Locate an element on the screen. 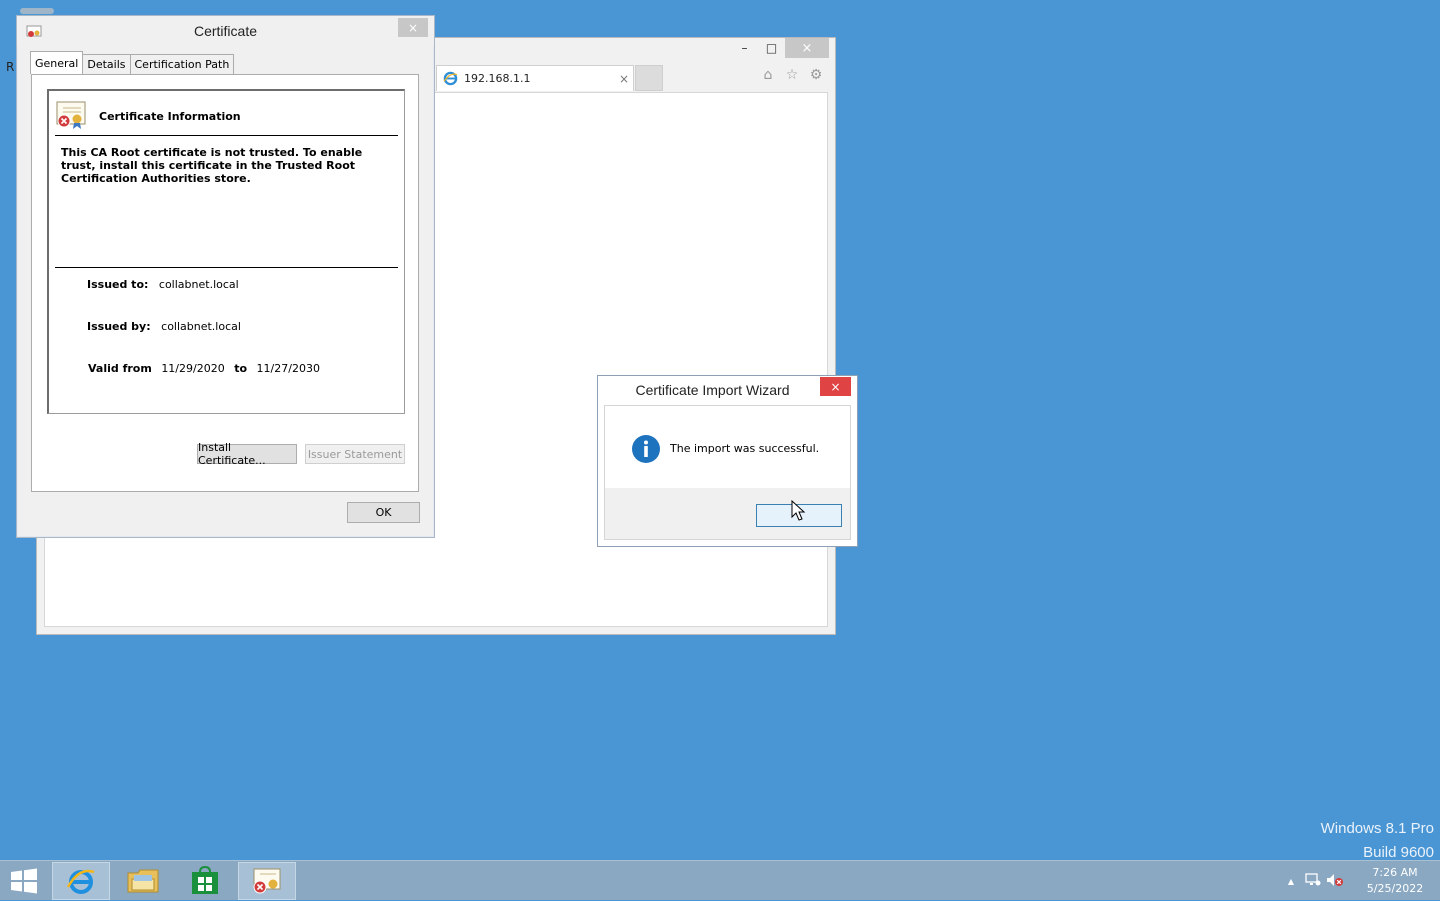  volume-muted-icon is located at coordinates (1335, 881).